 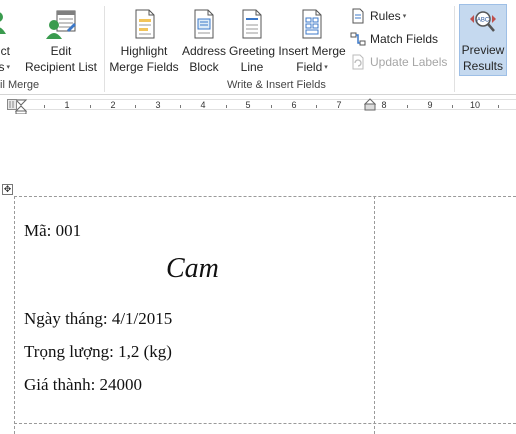 What do you see at coordinates (53, 230) in the screenshot?
I see `ma-field: Mã: 001` at bounding box center [53, 230].